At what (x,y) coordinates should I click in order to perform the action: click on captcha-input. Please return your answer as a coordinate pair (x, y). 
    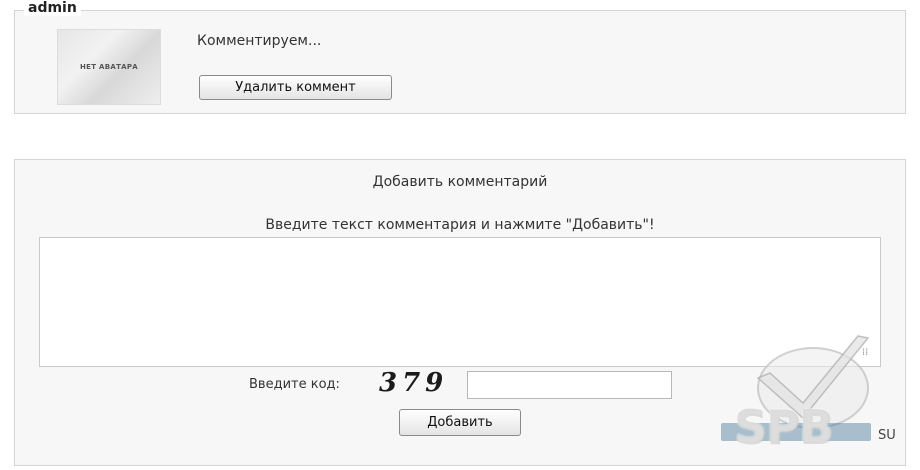
    Looking at the image, I should click on (569, 385).